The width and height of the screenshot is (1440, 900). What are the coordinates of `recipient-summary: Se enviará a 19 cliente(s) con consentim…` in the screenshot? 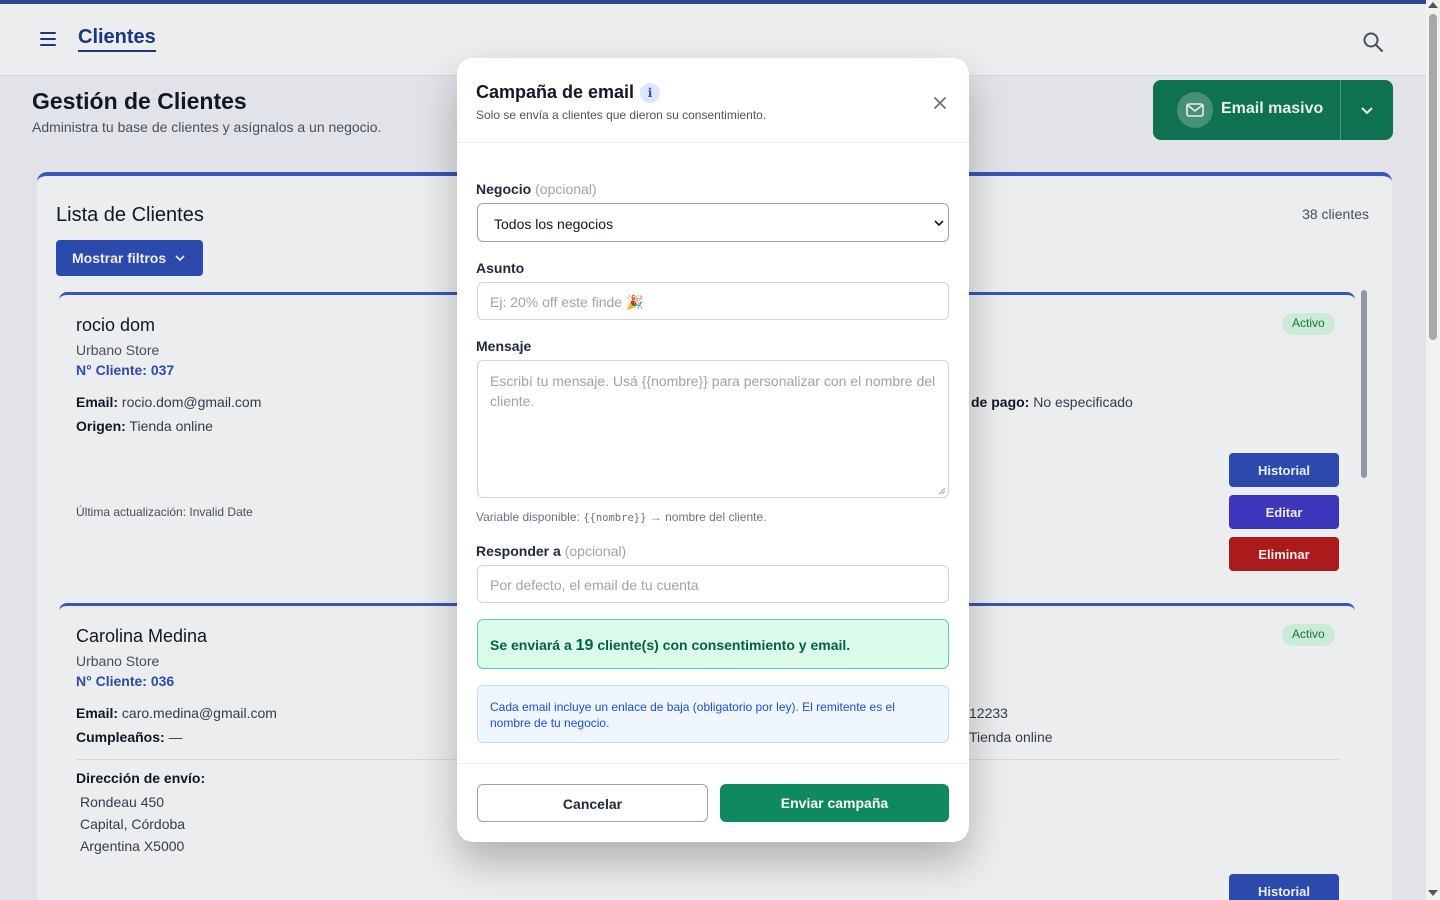 It's located at (713, 644).